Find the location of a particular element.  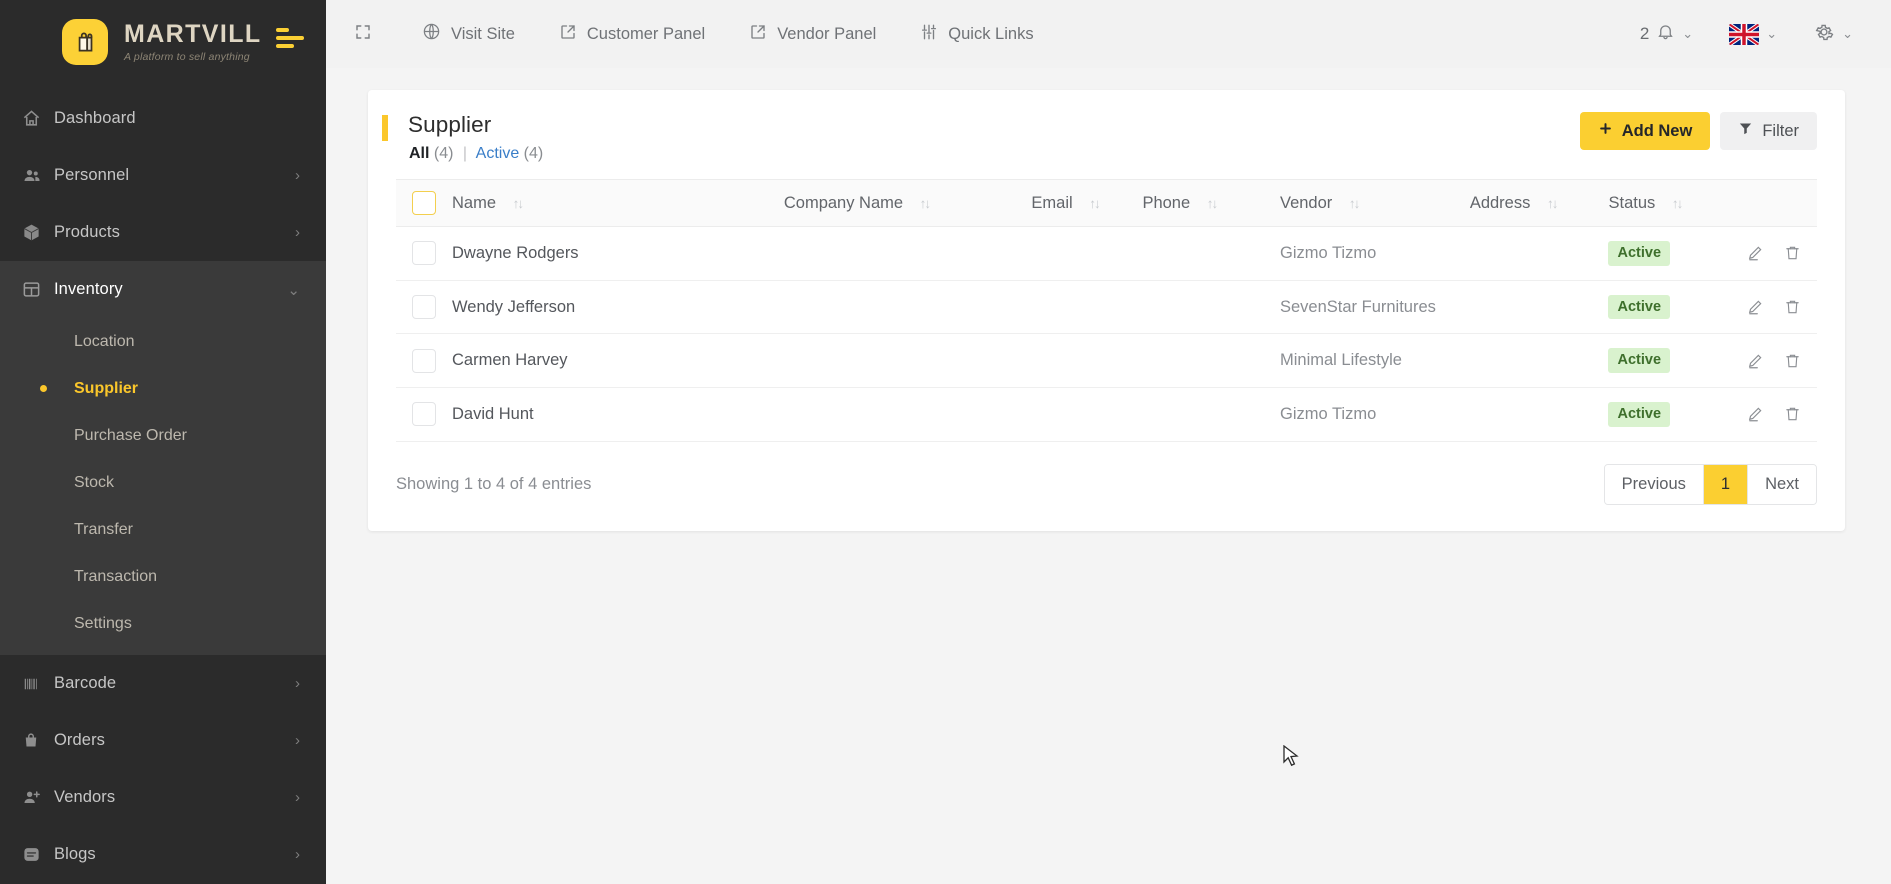

filter-label: Filter is located at coordinates (1780, 130).